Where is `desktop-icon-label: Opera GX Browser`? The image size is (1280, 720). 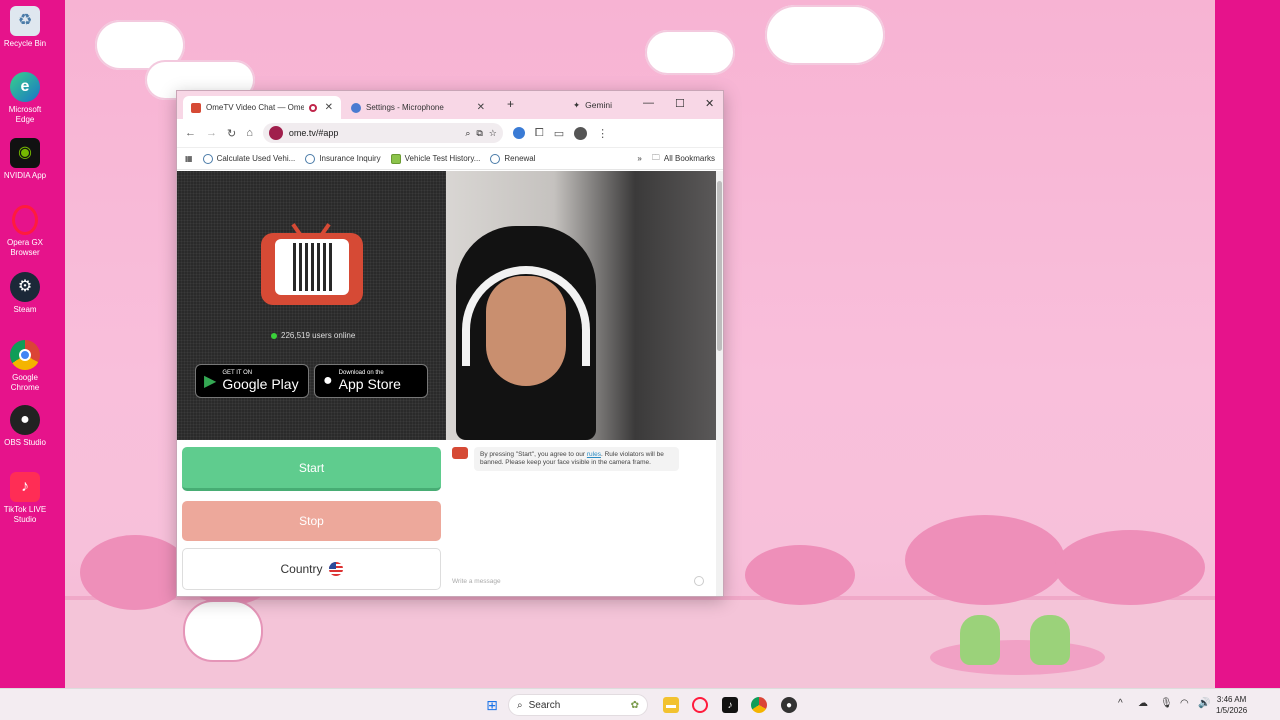 desktop-icon-label: Opera GX Browser is located at coordinates (24, 247).